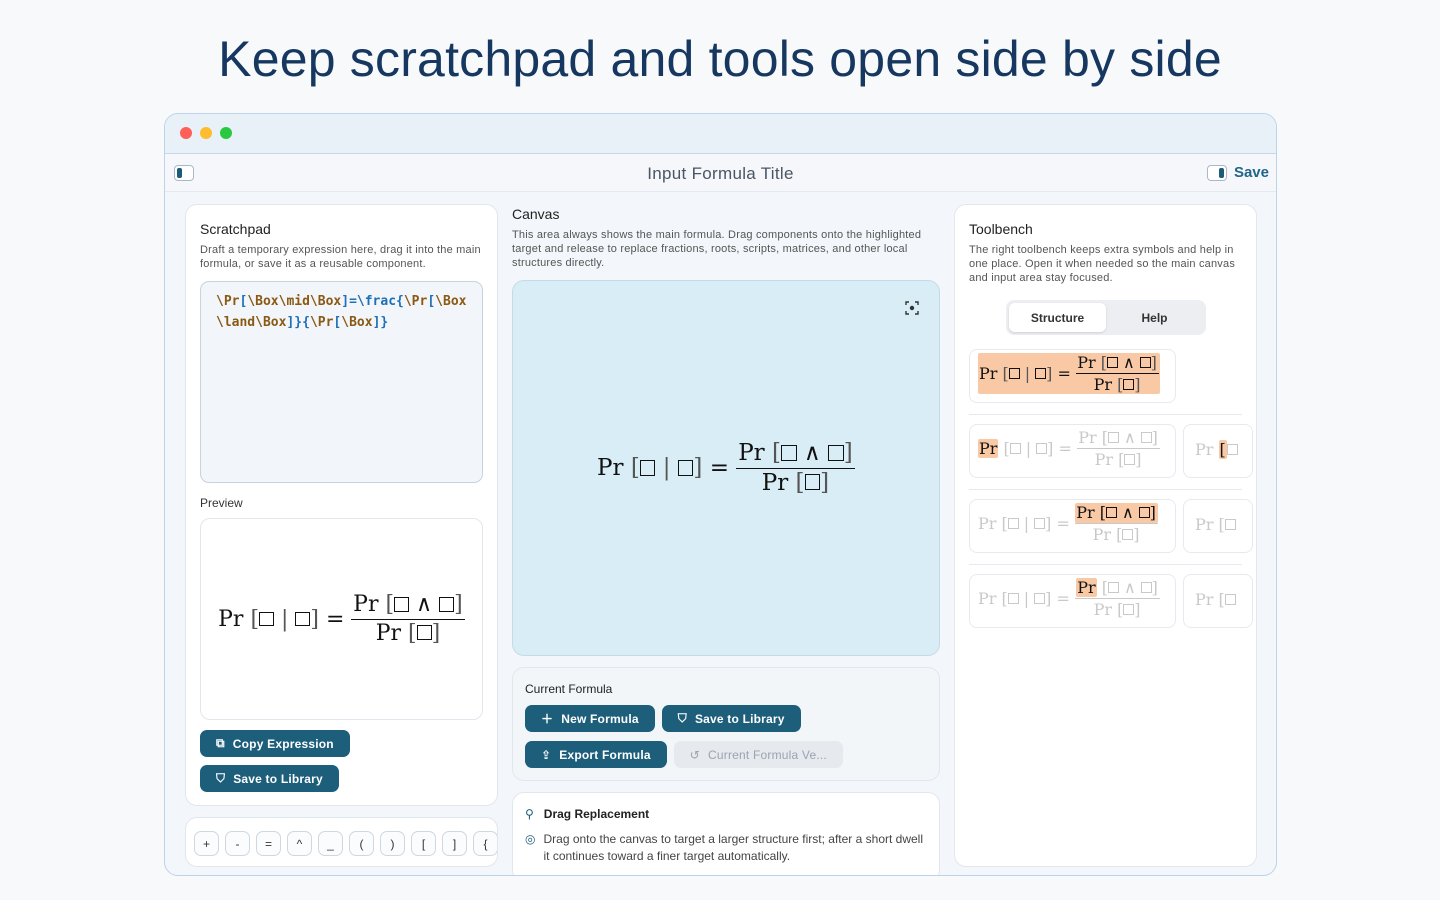  I want to click on key-equals: =, so click(268, 843).